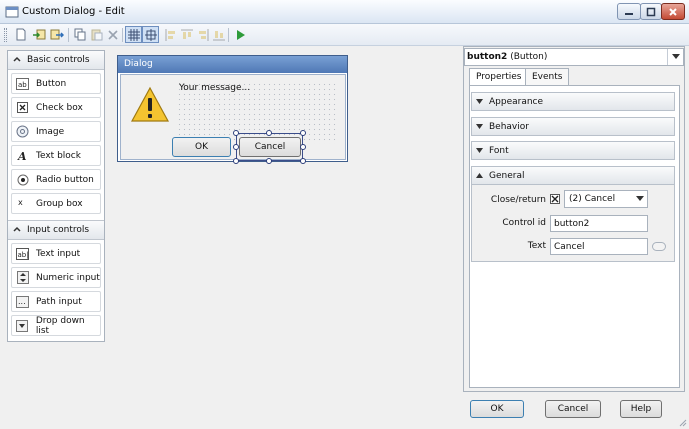 Image resolution: width=689 pixels, height=429 pixels. I want to click on toolbox-item-label: Path input, so click(59, 301).